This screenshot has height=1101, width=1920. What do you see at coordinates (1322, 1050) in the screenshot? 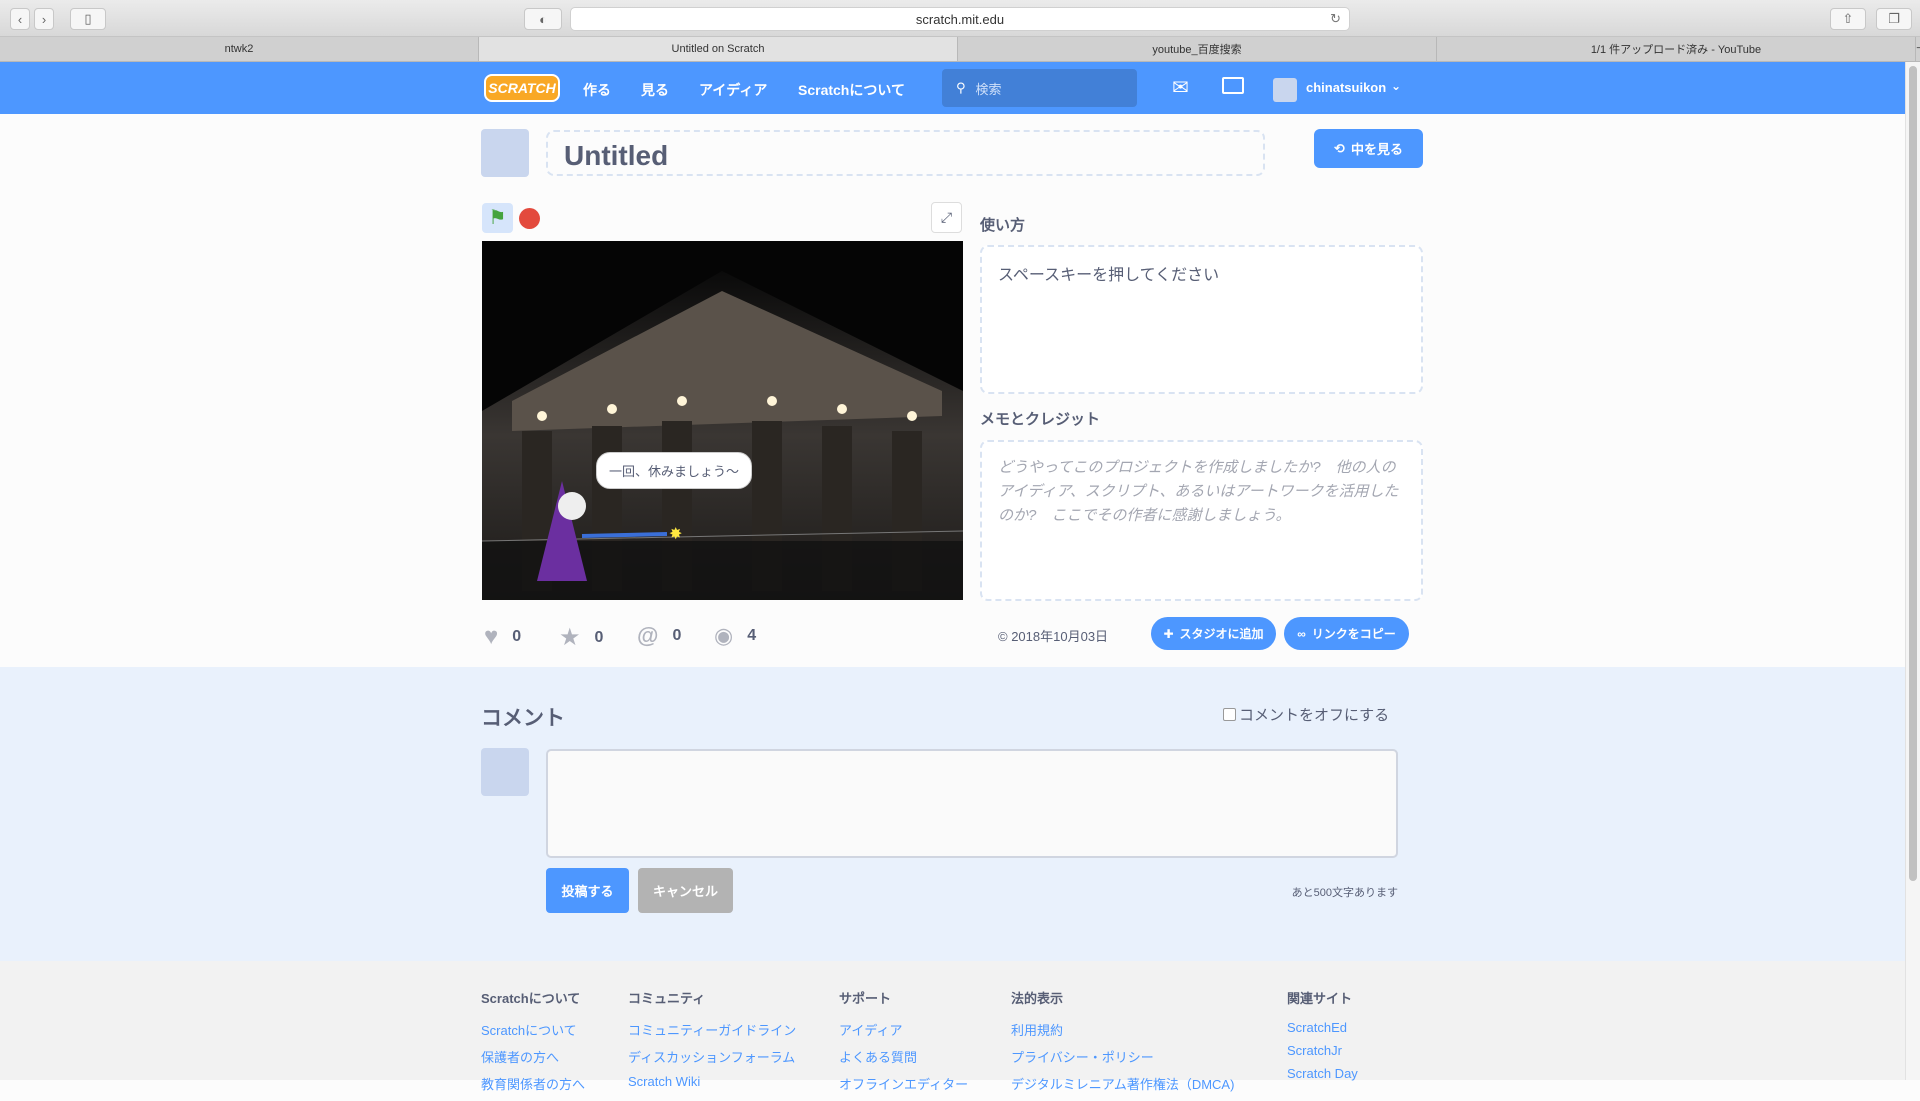
I see `footer-link: ScratchJr` at bounding box center [1322, 1050].